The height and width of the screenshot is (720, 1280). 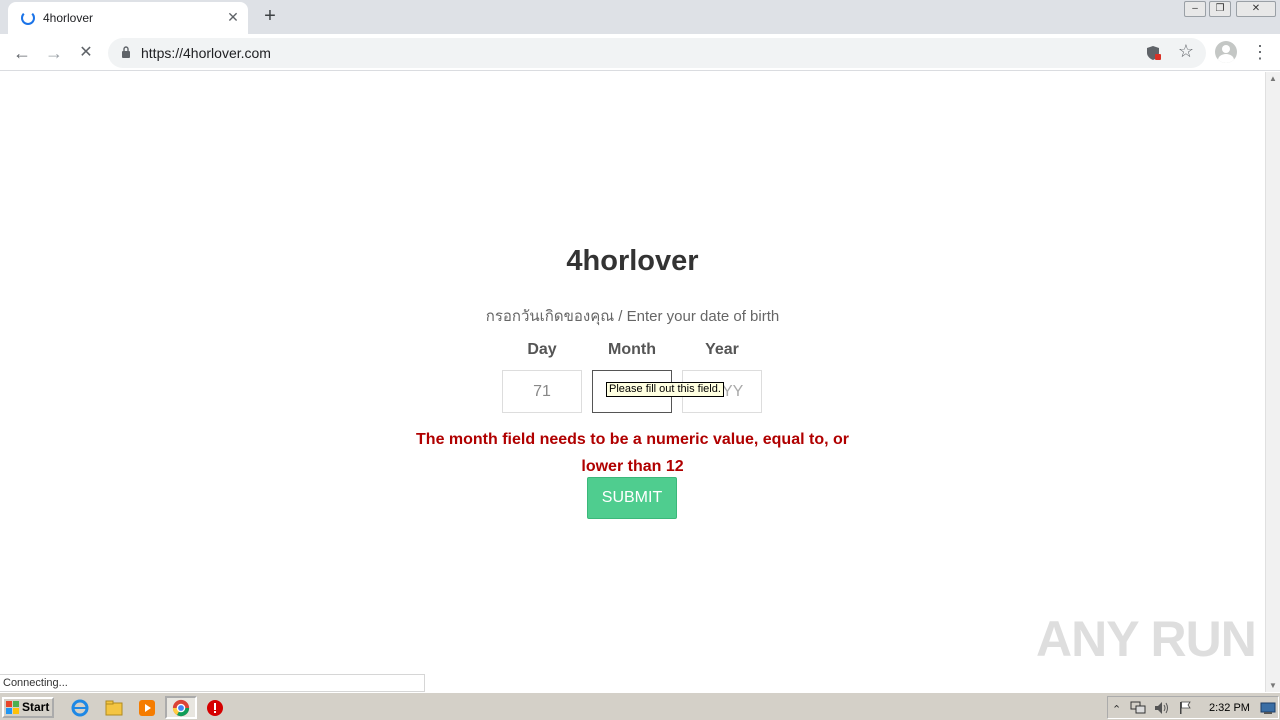 What do you see at coordinates (1154, 53) in the screenshot?
I see `blocked-content-icon` at bounding box center [1154, 53].